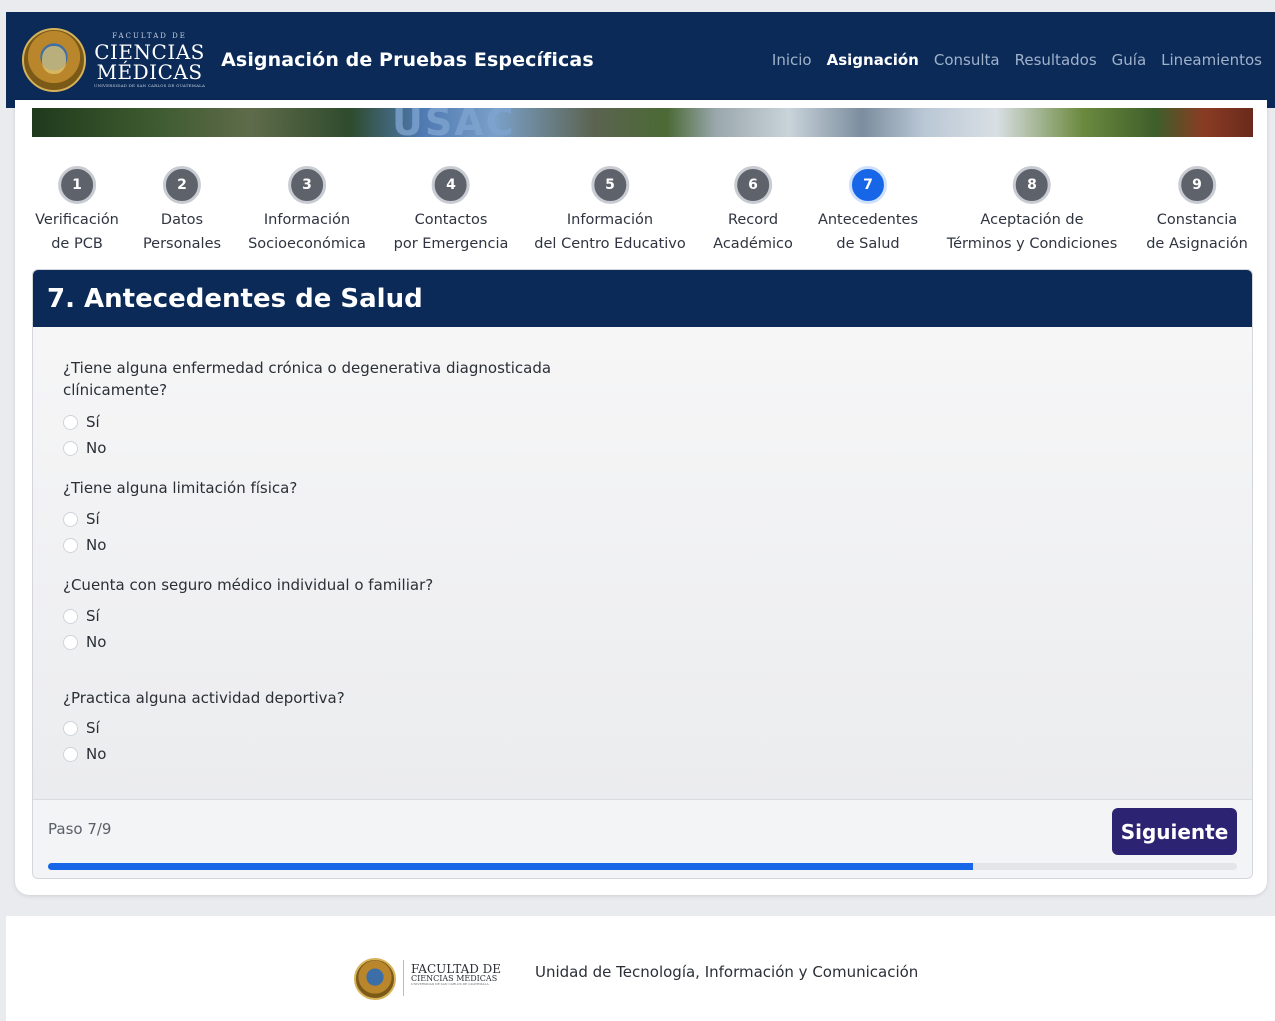  What do you see at coordinates (1197, 232) in the screenshot?
I see `step-label: Constancia de Asignación` at bounding box center [1197, 232].